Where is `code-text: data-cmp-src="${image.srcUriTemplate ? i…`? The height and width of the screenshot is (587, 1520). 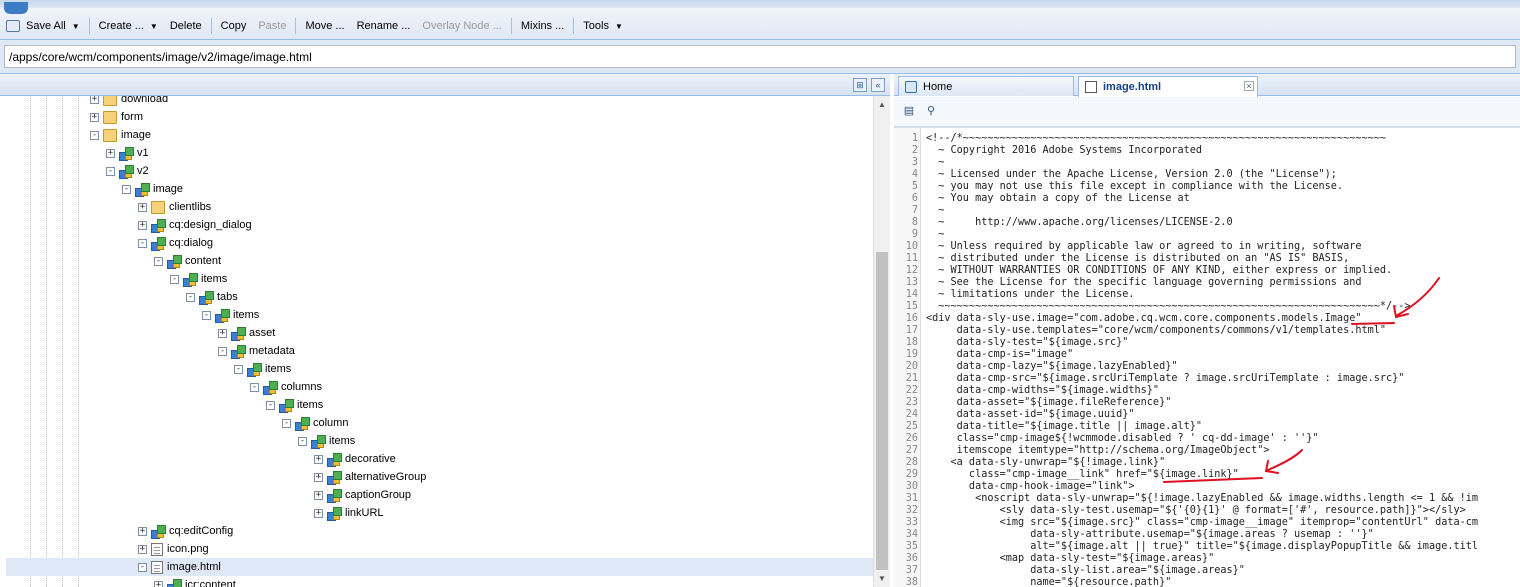
code-text: data-cmp-src="${image.srcUriTemplate ? i… is located at coordinates (1165, 378).